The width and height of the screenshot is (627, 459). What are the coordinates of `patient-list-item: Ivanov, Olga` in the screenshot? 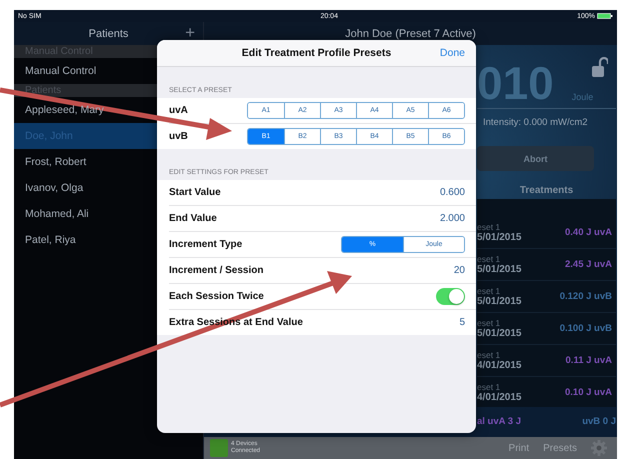 It's located at (54, 188).